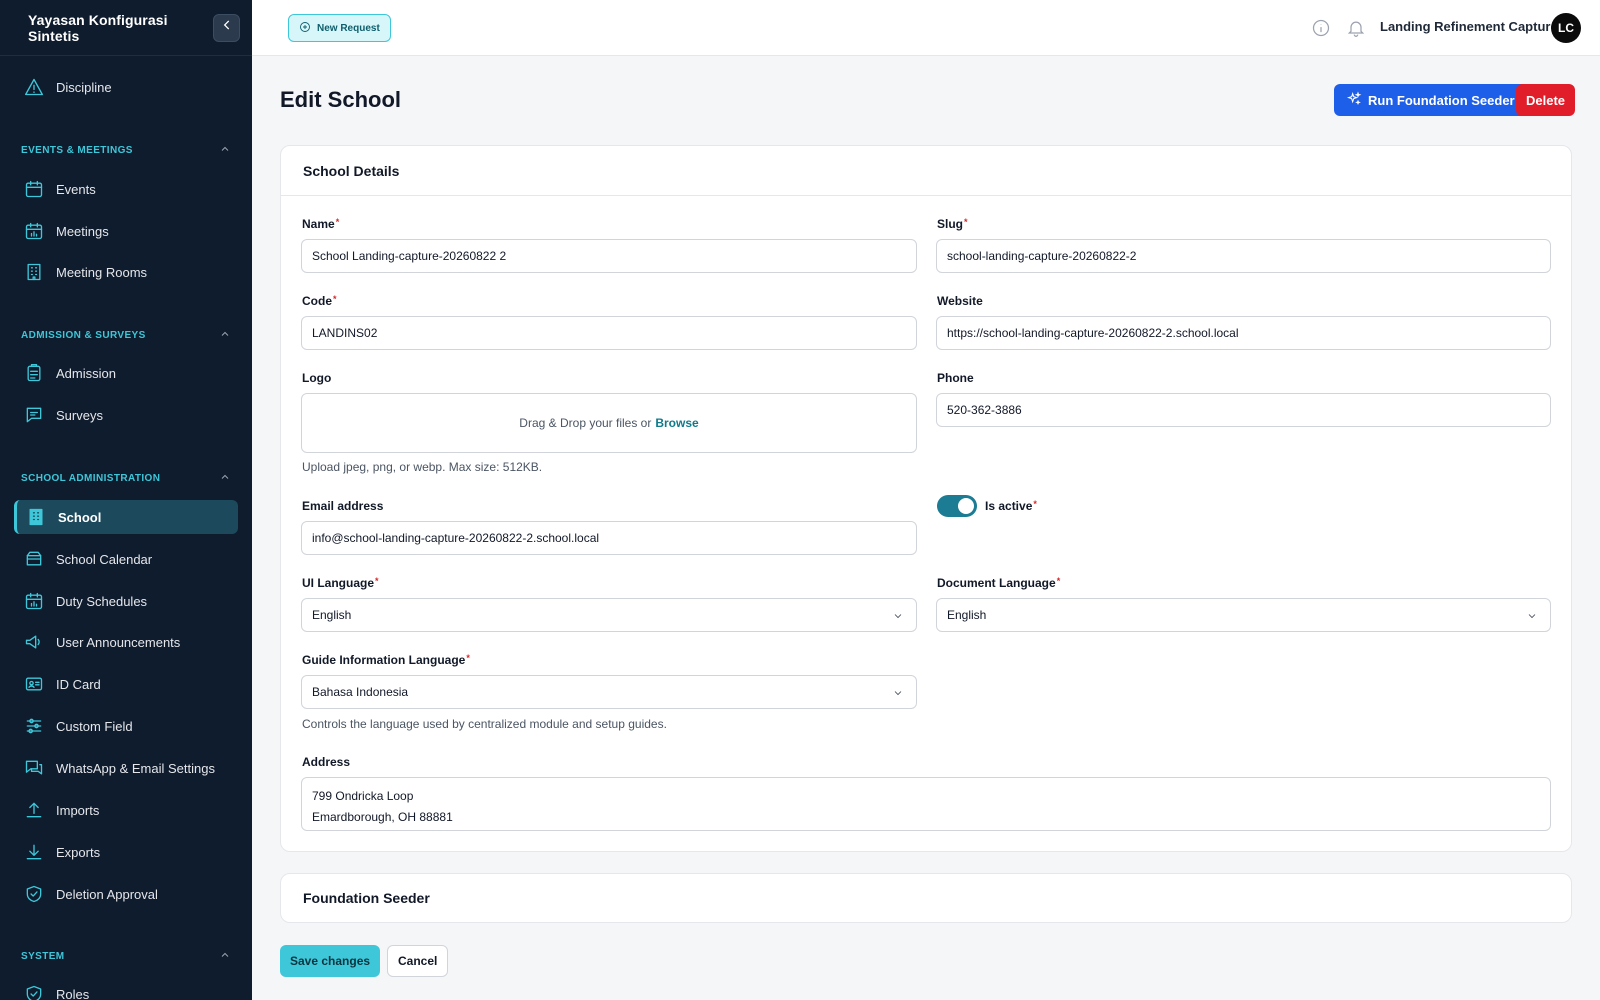  Describe the element at coordinates (960, 301) in the screenshot. I see `website-label: Website` at that location.